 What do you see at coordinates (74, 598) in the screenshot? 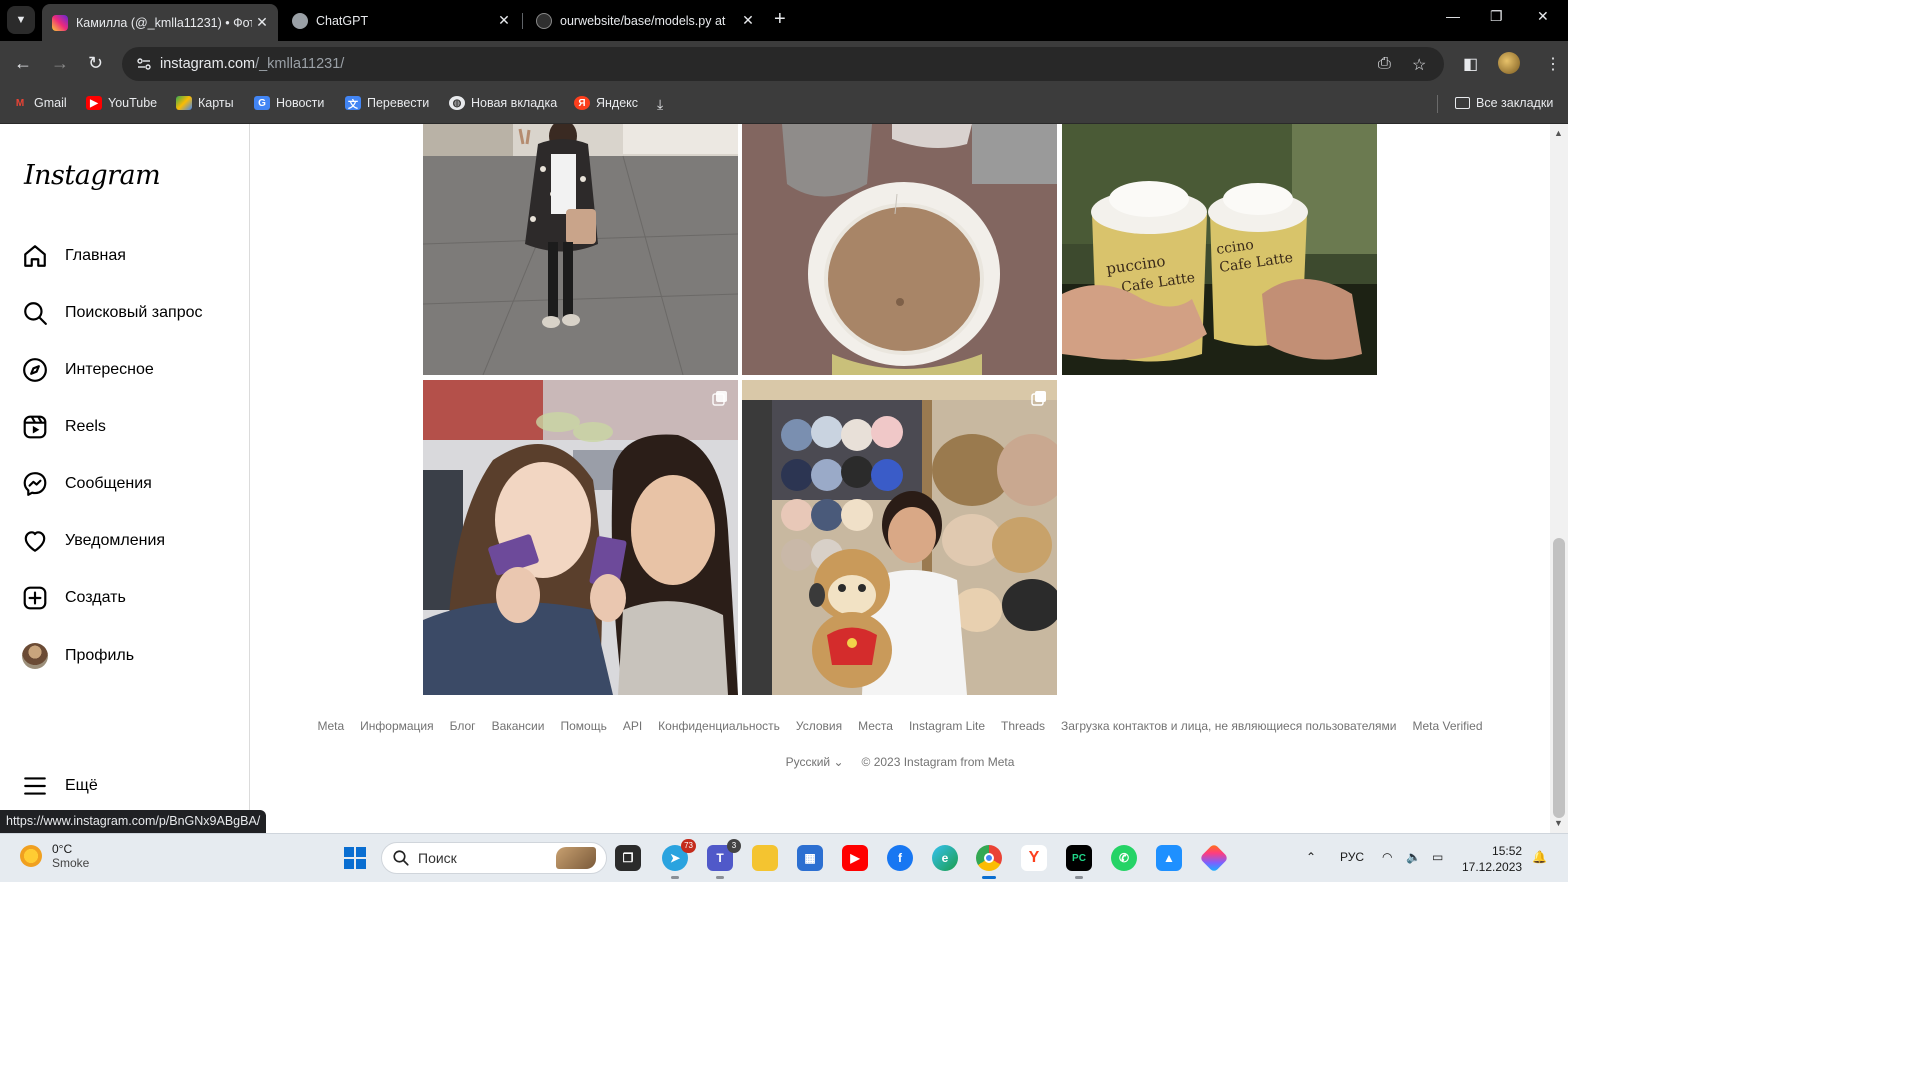
I see `nav-create: Создать` at bounding box center [74, 598].